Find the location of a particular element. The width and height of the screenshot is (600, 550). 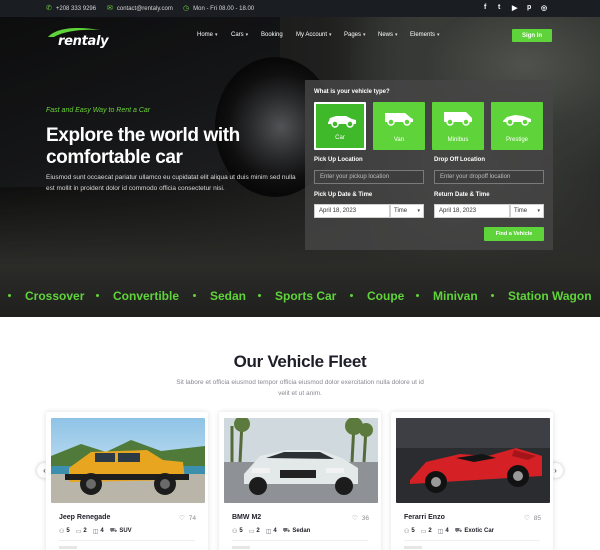

nav-booking-label: Booking is located at coordinates (272, 35).